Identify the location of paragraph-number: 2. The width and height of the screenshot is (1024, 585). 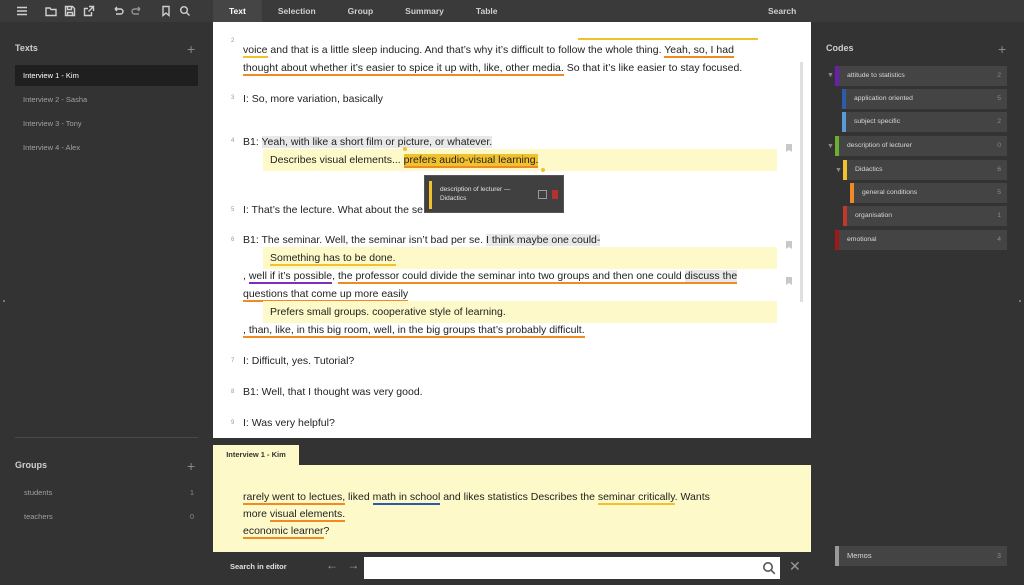
(233, 41).